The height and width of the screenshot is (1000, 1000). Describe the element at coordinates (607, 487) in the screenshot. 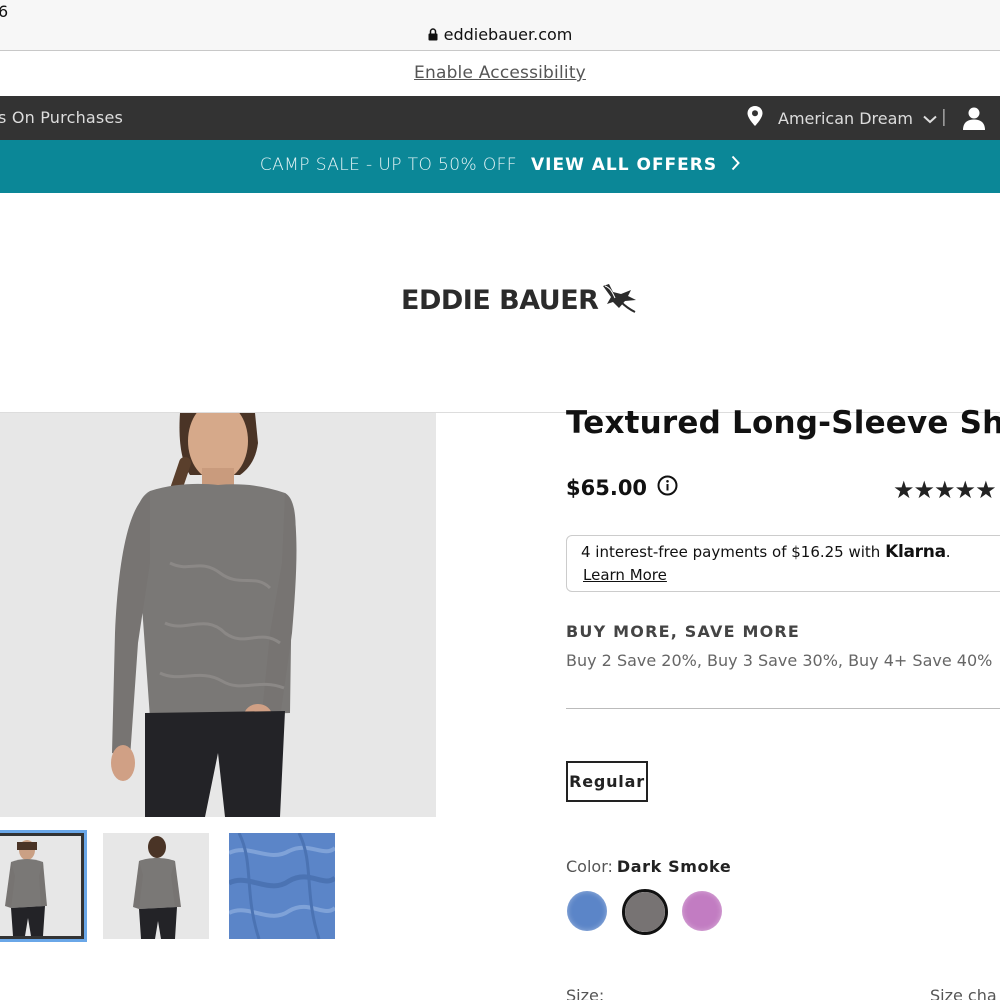

I see `product-price: $65.00` at that location.